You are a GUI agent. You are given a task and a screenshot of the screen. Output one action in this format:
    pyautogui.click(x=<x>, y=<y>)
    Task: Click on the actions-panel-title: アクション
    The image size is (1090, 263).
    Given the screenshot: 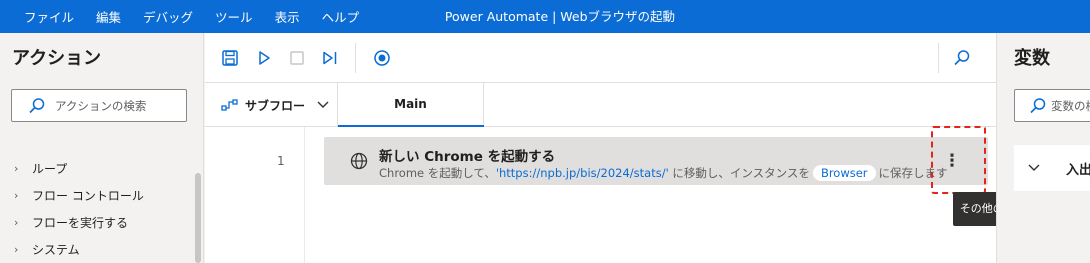 What is the action you would take?
    pyautogui.click(x=57, y=58)
    